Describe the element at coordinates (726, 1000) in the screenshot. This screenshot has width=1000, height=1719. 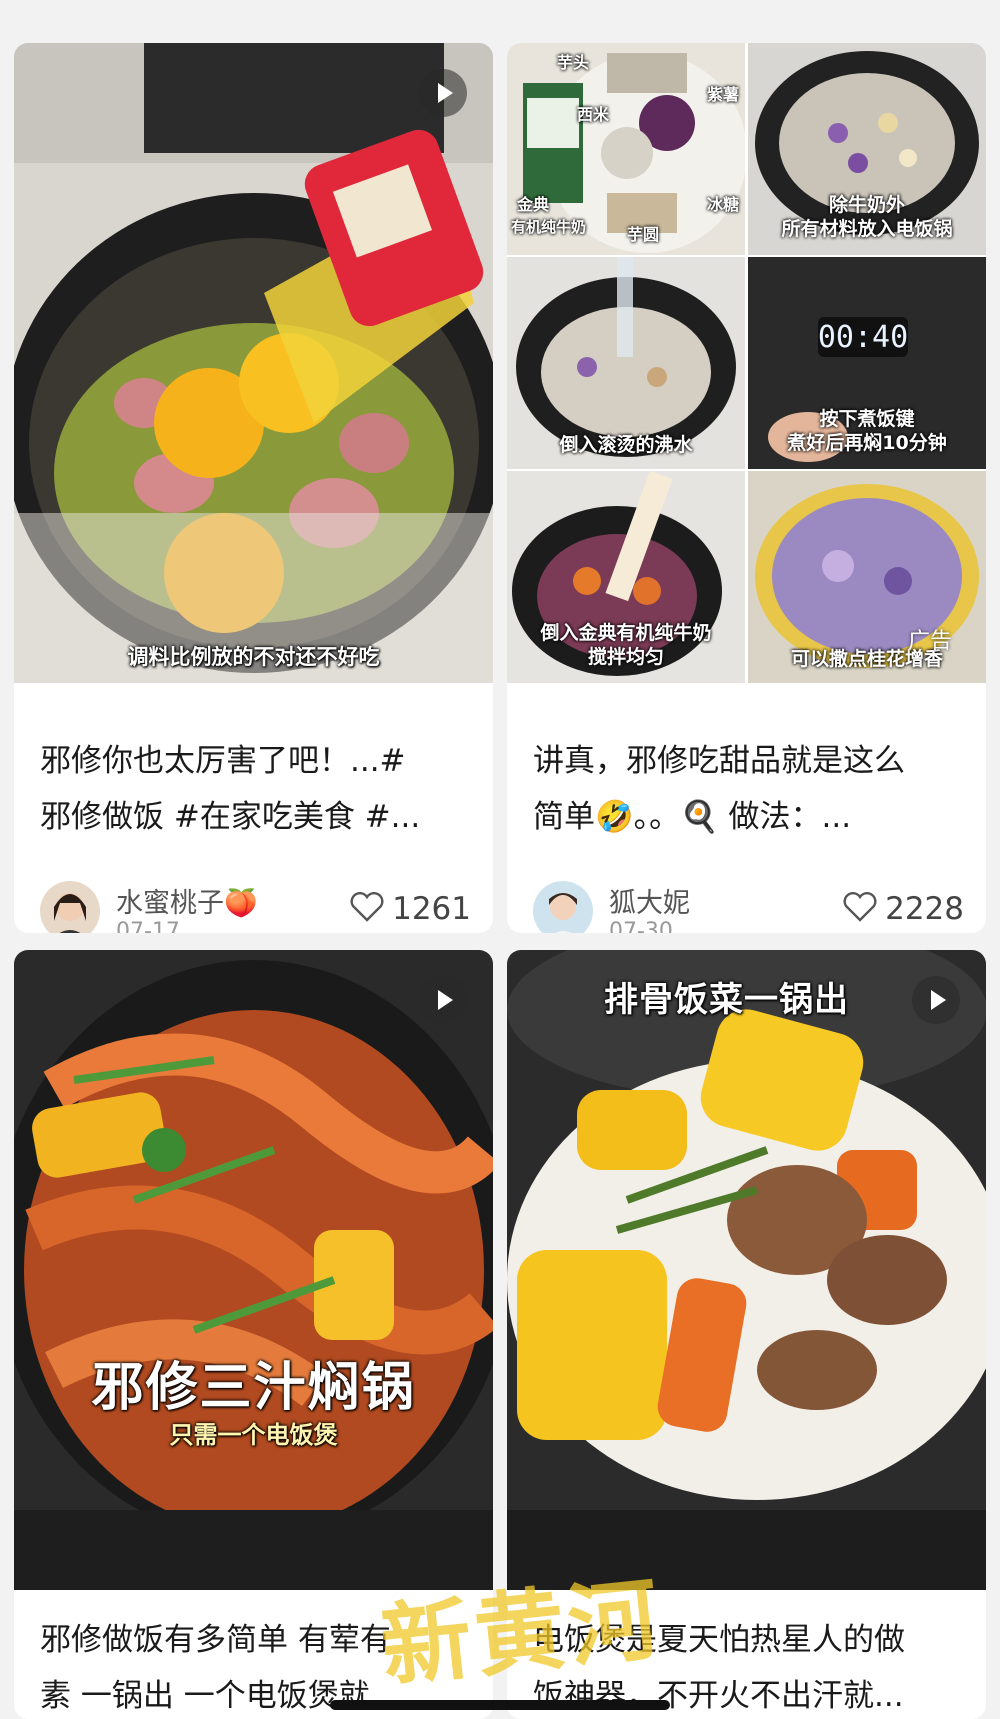
I see `cover-caption: 排骨饭菜一锅出` at that location.